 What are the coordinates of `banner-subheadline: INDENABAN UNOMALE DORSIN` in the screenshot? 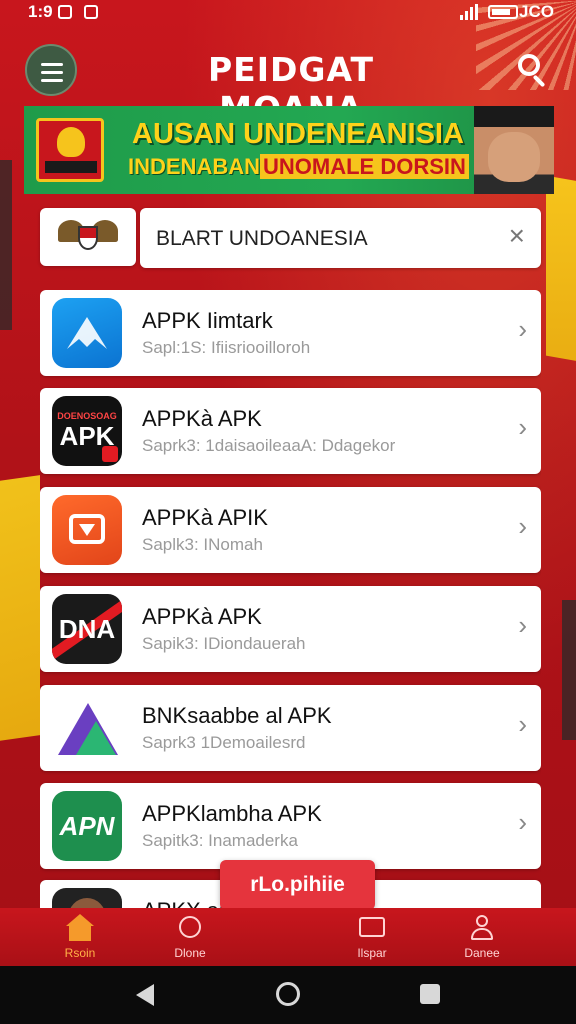 It's located at (298, 167).